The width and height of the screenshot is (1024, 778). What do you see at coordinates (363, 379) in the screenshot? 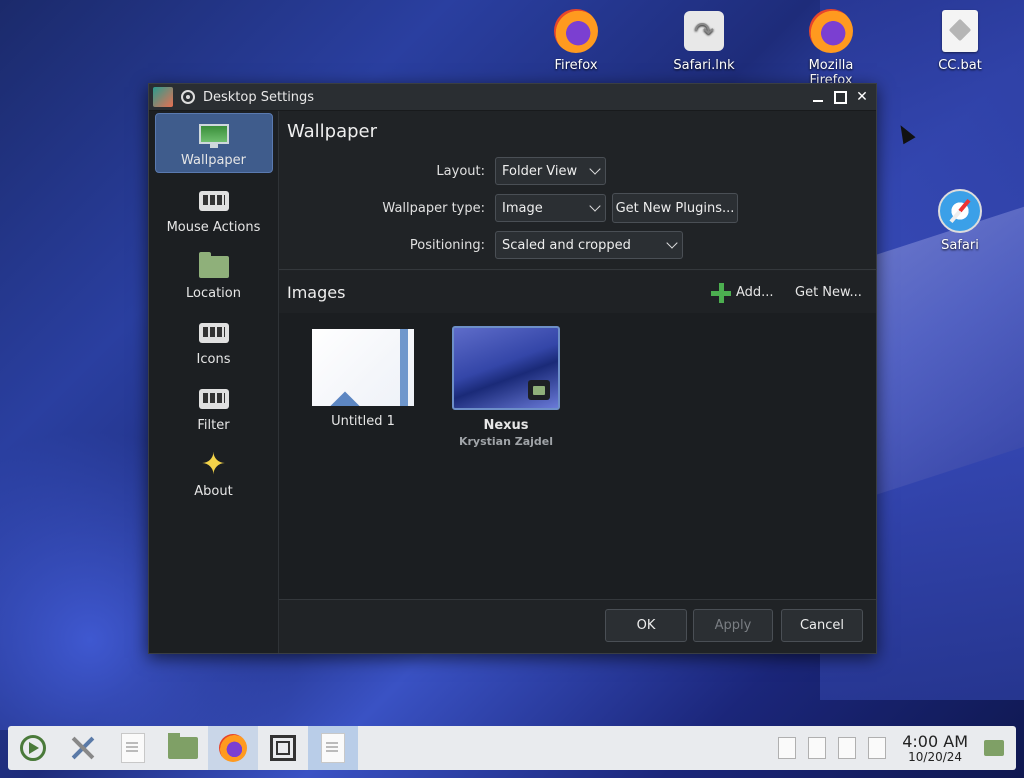
I see `wallpaper-thumbnail-untitled: Untitled 1` at bounding box center [363, 379].